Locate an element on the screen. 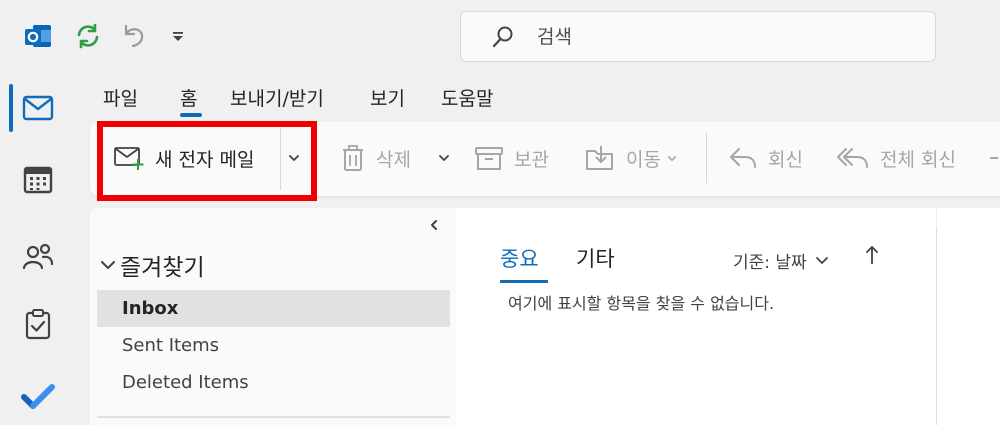 The height and width of the screenshot is (425, 1000). tab-view: 보기 is located at coordinates (387, 97).